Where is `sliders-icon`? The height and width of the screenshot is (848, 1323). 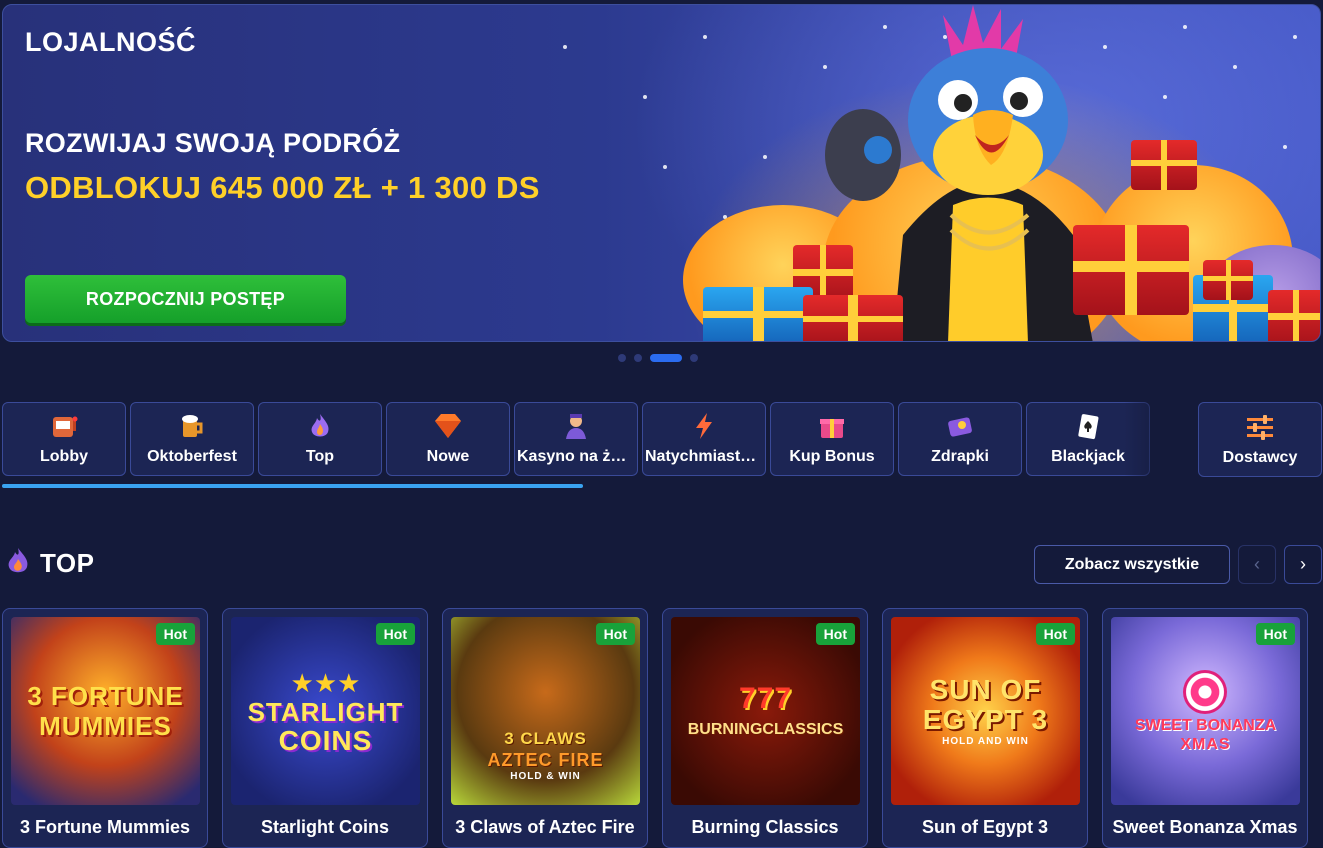
sliders-icon is located at coordinates (1260, 429).